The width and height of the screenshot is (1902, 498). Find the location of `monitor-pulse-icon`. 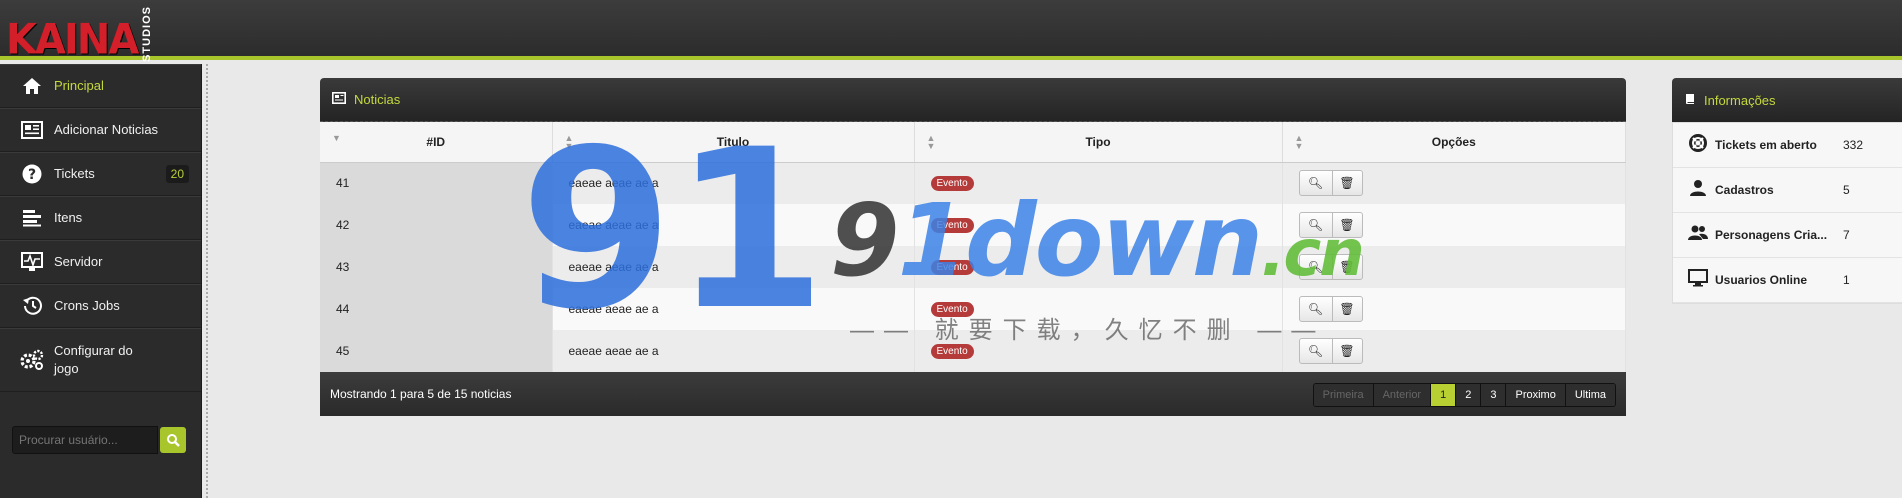

monitor-pulse-icon is located at coordinates (32, 262).